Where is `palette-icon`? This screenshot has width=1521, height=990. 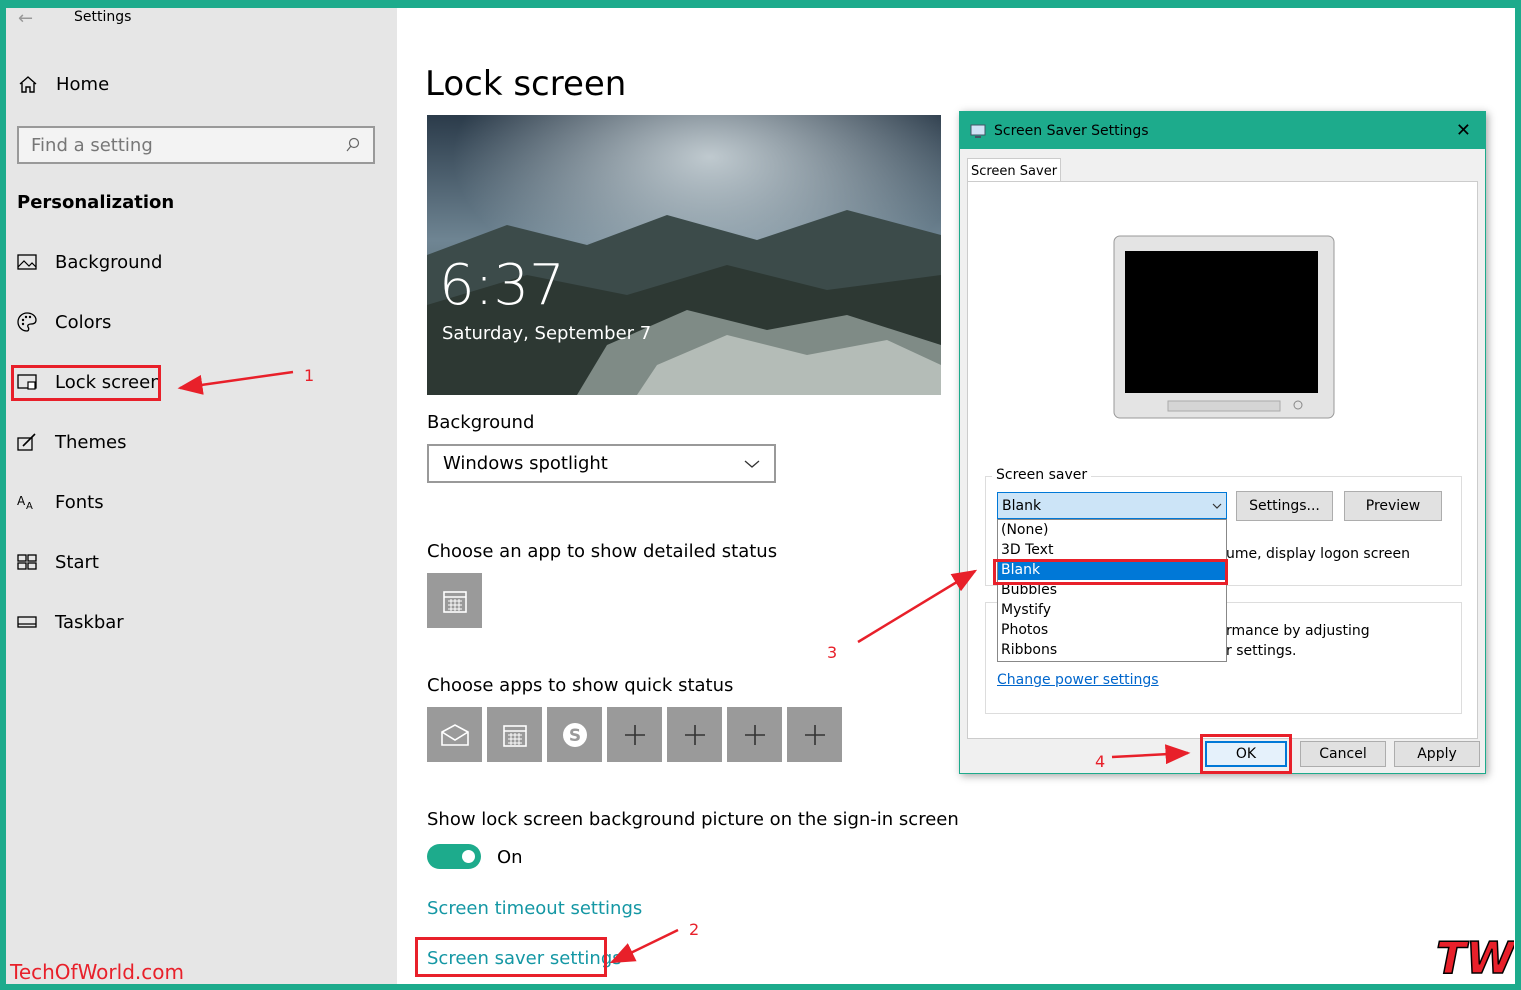
palette-icon is located at coordinates (27, 322).